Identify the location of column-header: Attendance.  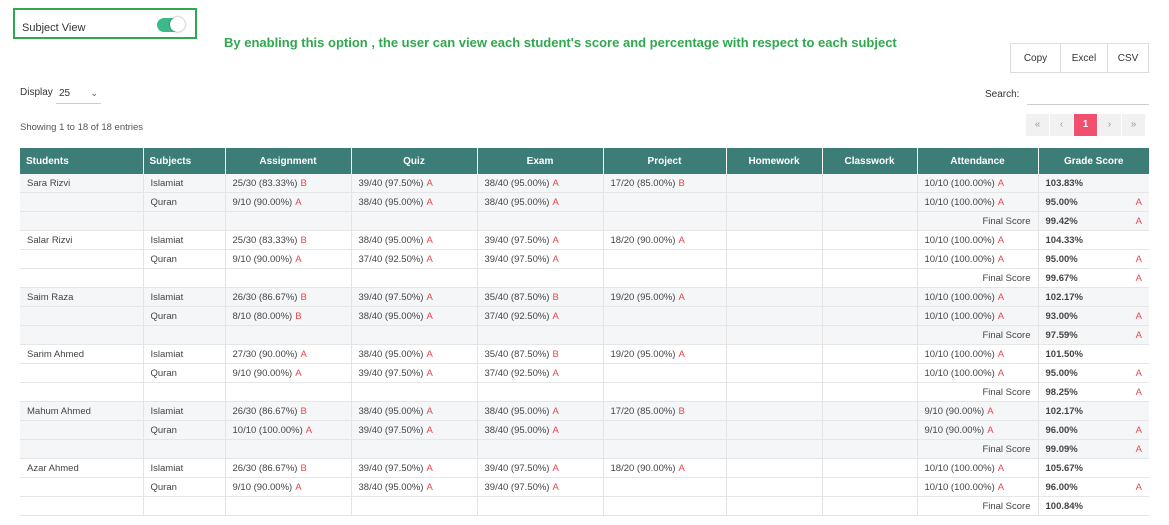
(977, 161).